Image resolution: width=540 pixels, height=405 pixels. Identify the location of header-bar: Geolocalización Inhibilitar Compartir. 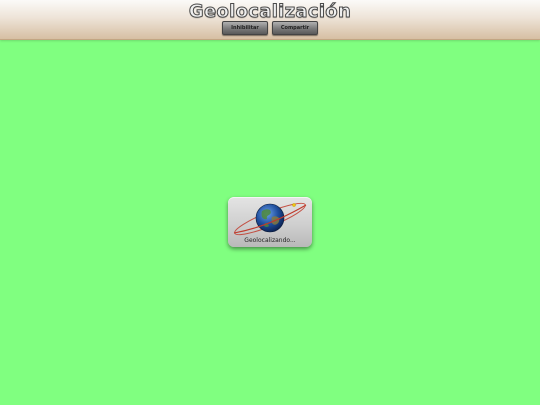
(270, 20).